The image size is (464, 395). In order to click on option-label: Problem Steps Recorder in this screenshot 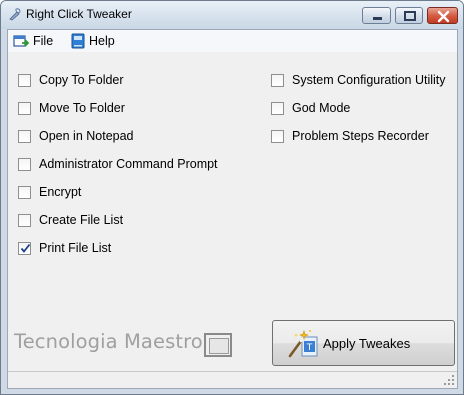, I will do `click(360, 136)`.